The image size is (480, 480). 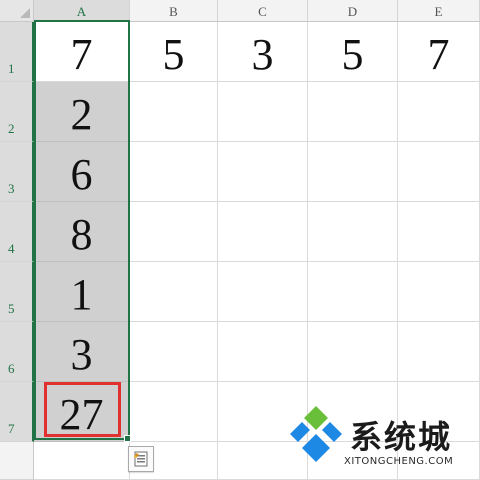 I want to click on watermark: 系统城 XITONGCHENG.COM, so click(x=381, y=439).